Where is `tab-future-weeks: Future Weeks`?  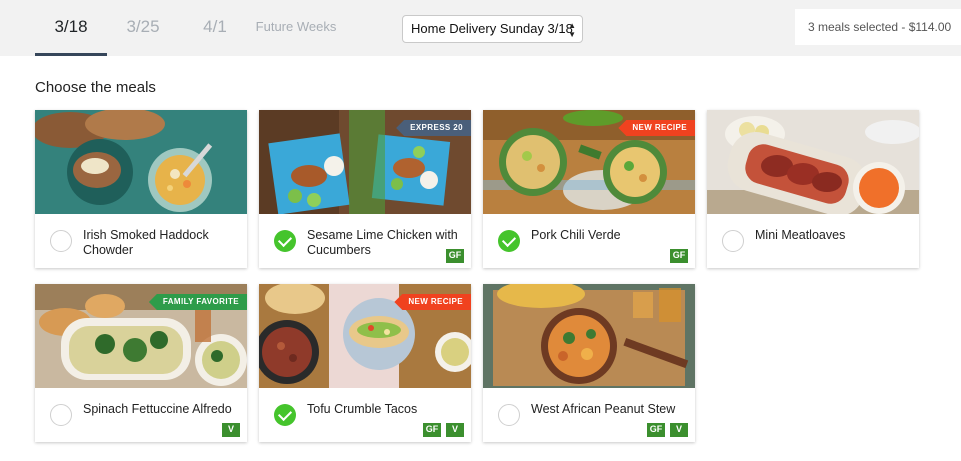 tab-future-weeks: Future Weeks is located at coordinates (296, 28).